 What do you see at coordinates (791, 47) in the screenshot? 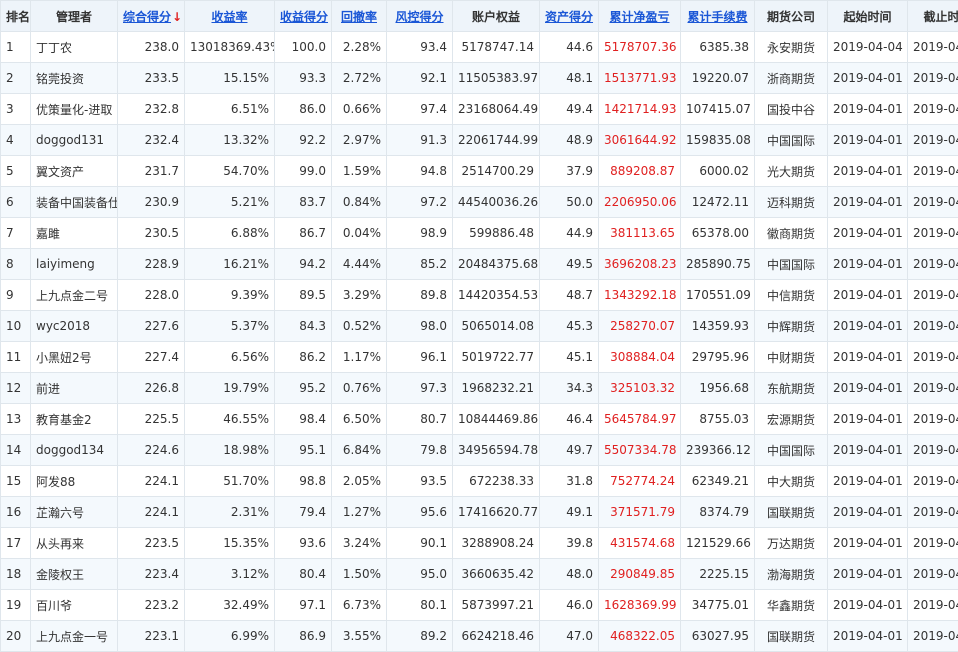
I see `cell-broker: 永安期货` at bounding box center [791, 47].